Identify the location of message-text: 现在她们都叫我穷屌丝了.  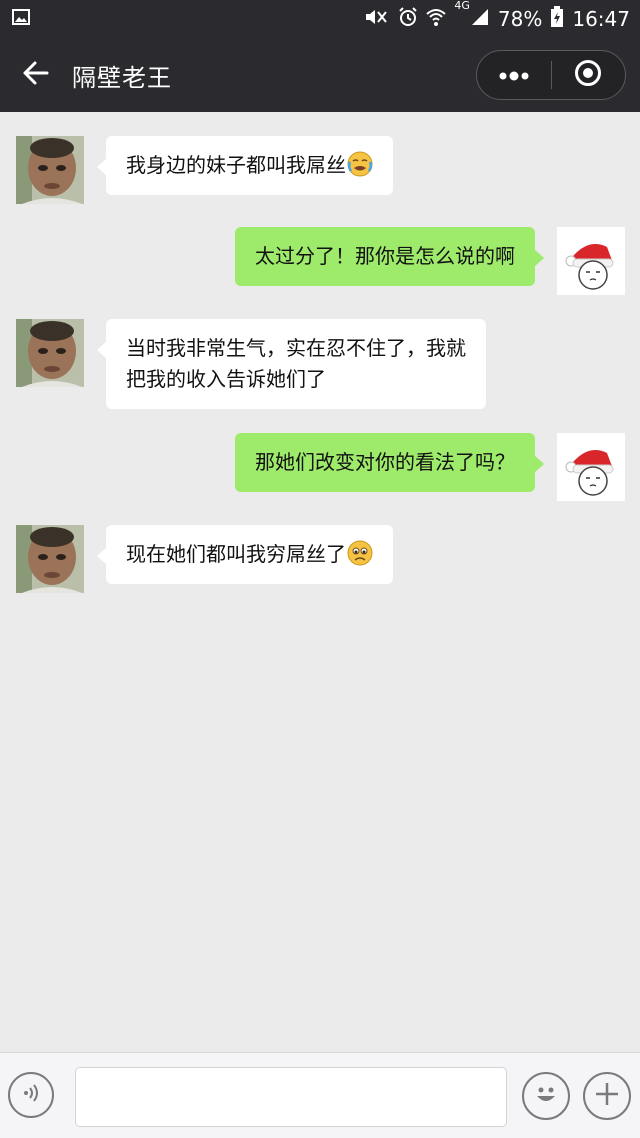
(236, 554).